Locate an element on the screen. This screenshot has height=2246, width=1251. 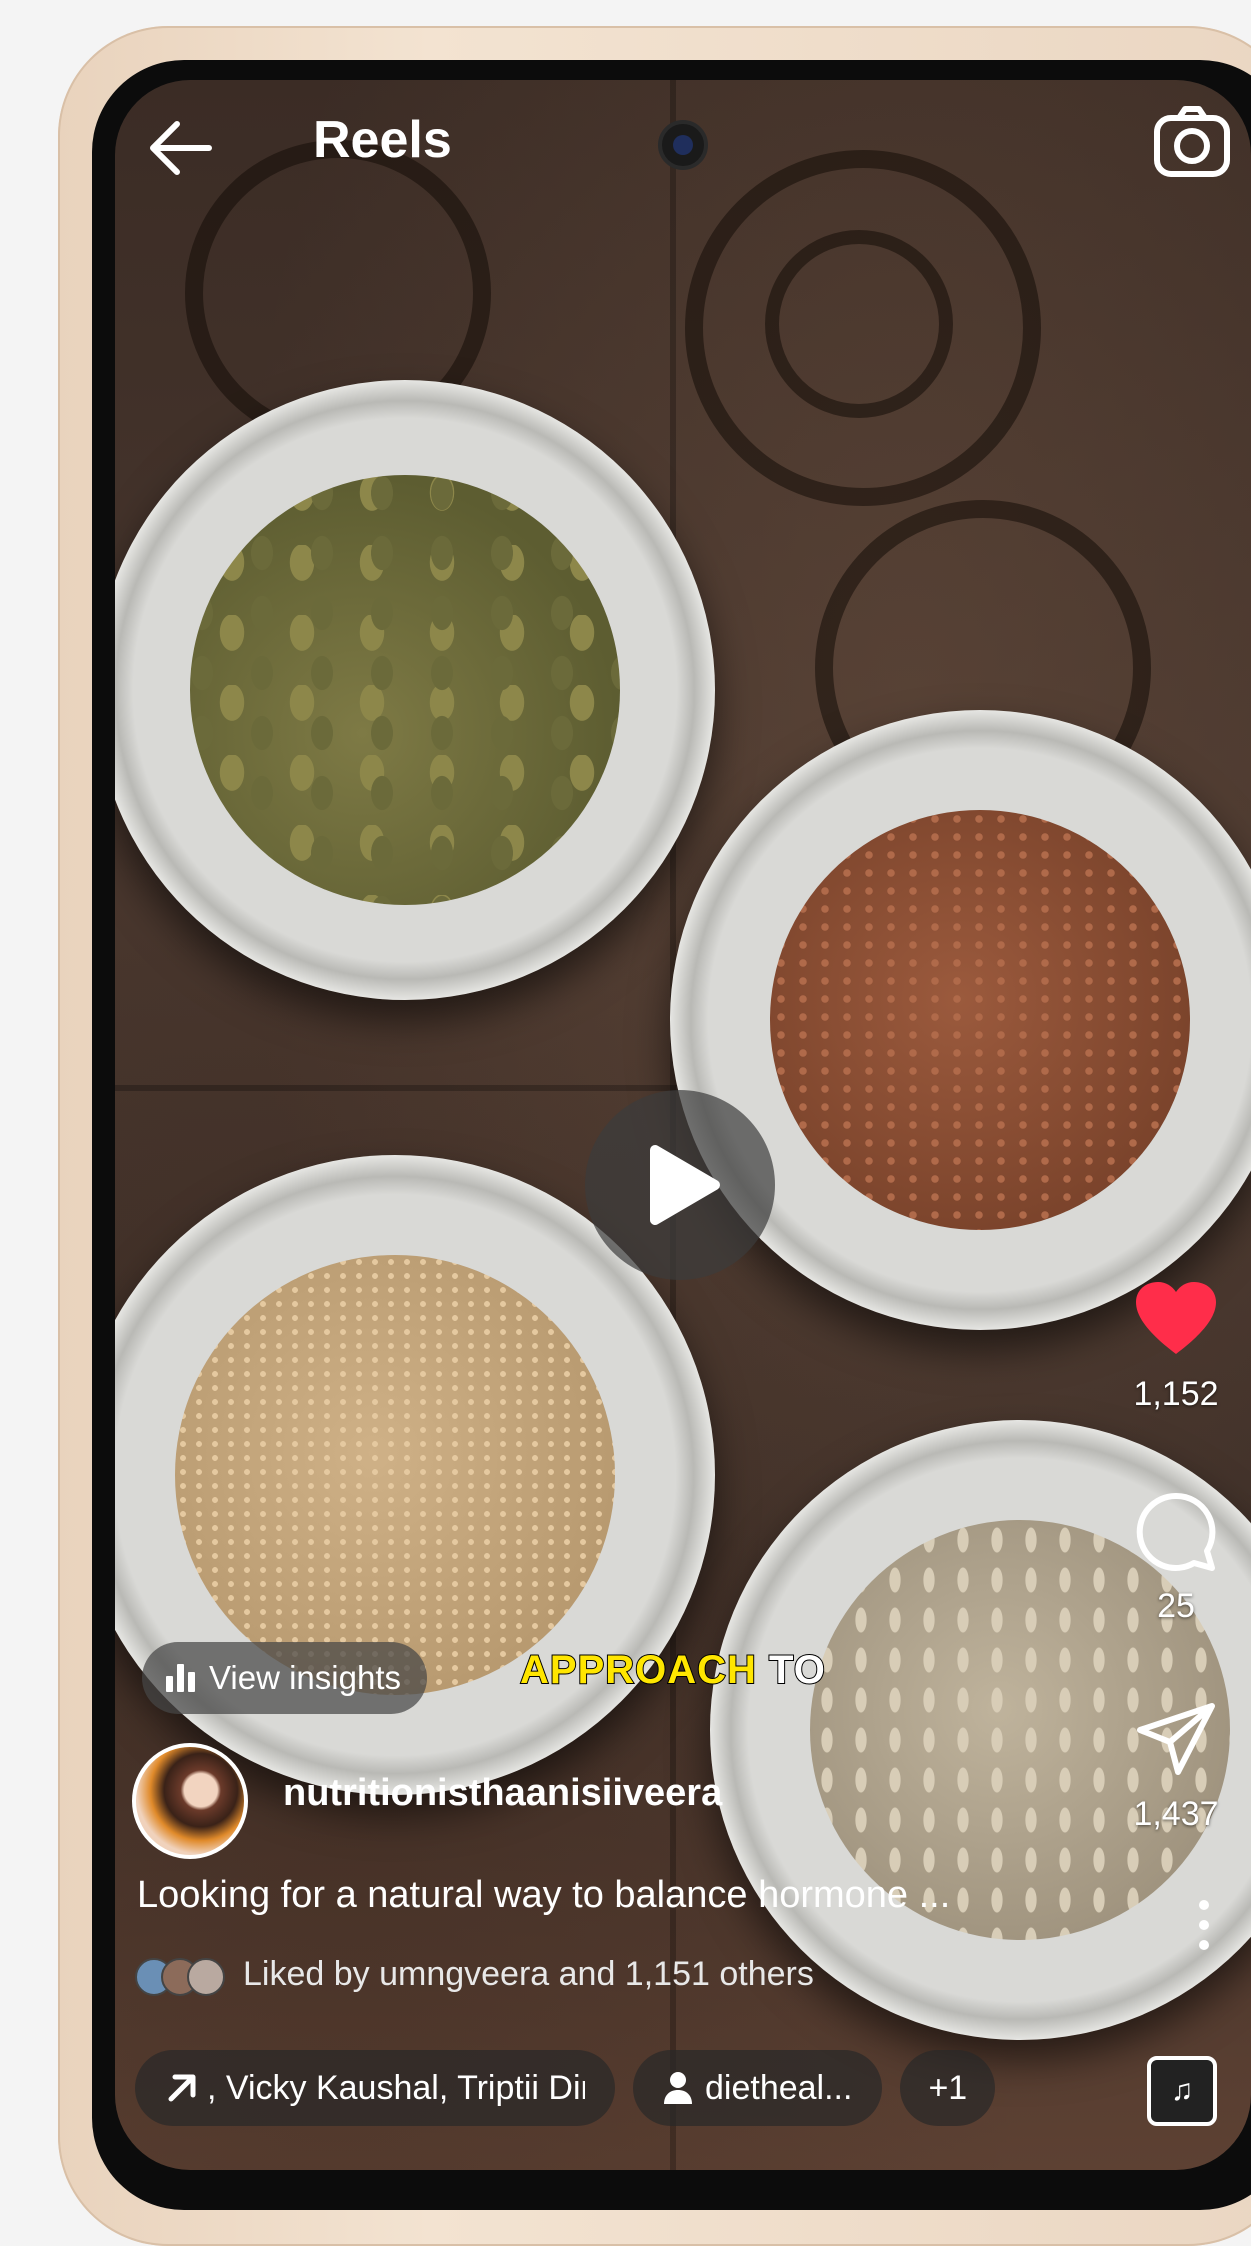
comment-action: 25 is located at coordinates (1176, 1558).